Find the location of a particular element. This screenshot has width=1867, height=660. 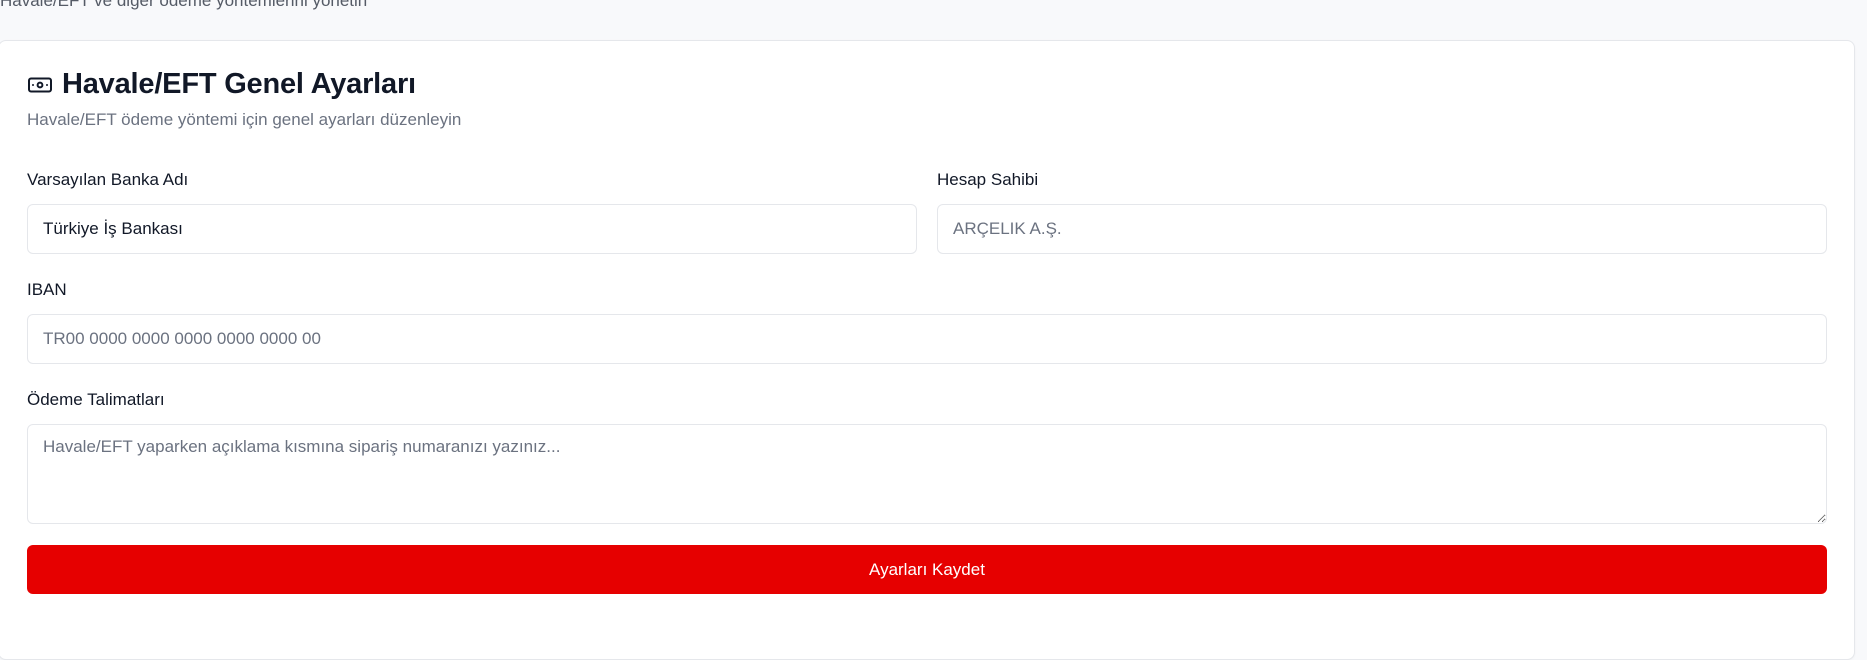

iban-input is located at coordinates (927, 339).